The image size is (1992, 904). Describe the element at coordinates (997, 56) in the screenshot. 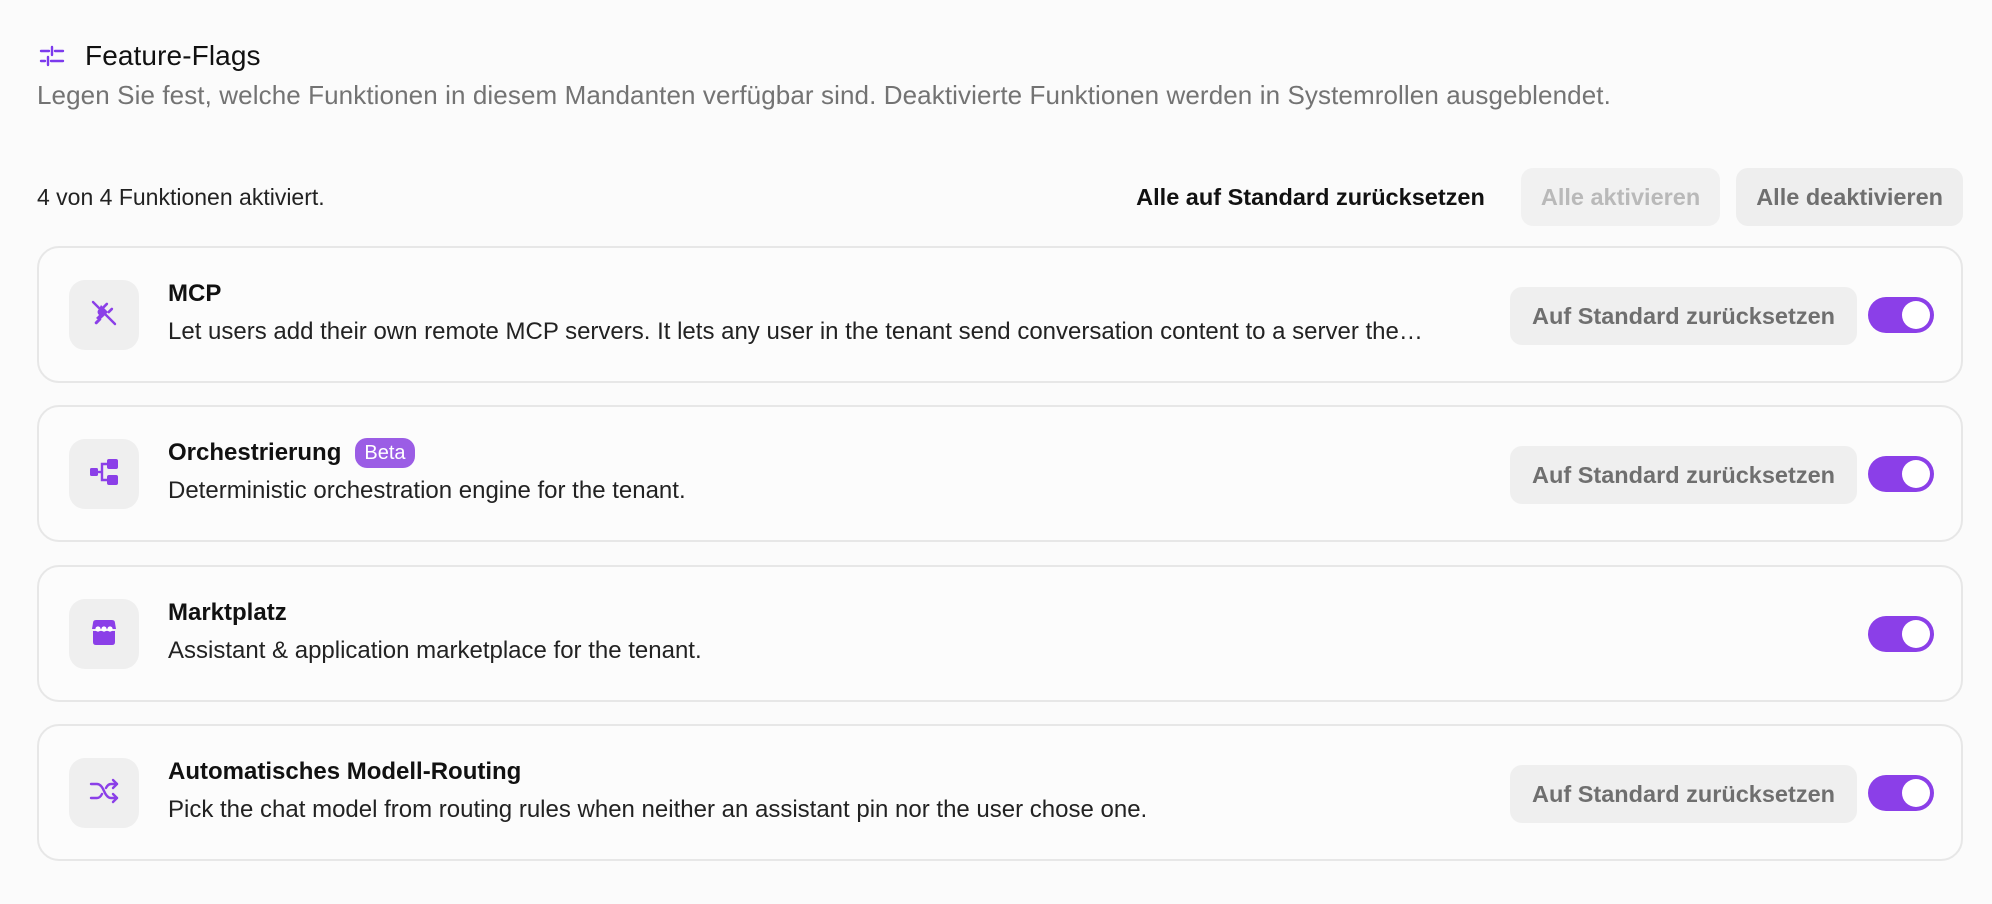

I see `title-row: Feature-Flags` at that location.